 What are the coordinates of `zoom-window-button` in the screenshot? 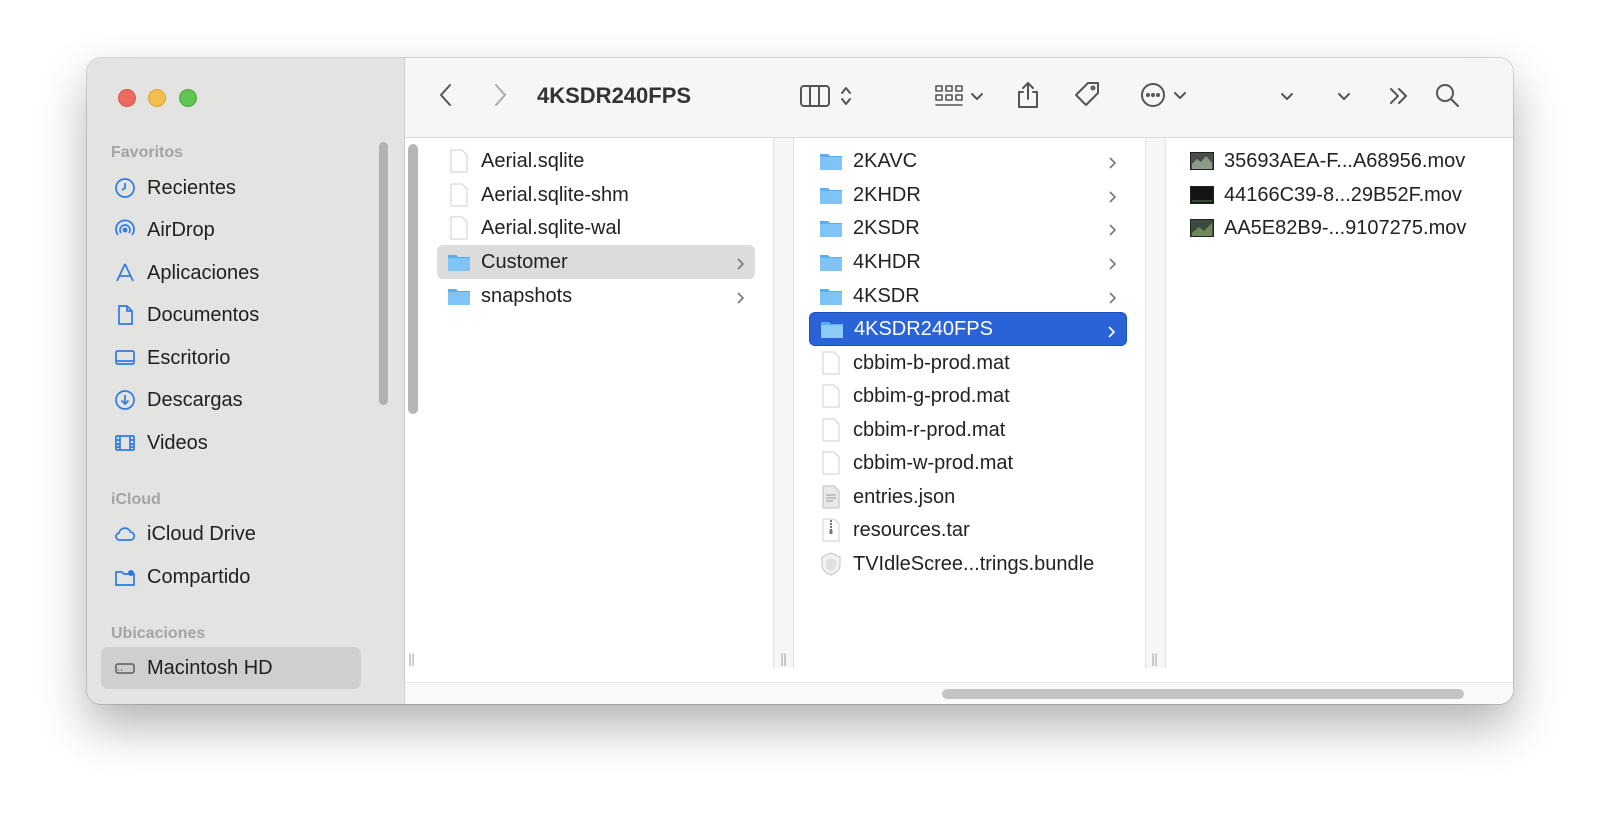 It's located at (188, 98).